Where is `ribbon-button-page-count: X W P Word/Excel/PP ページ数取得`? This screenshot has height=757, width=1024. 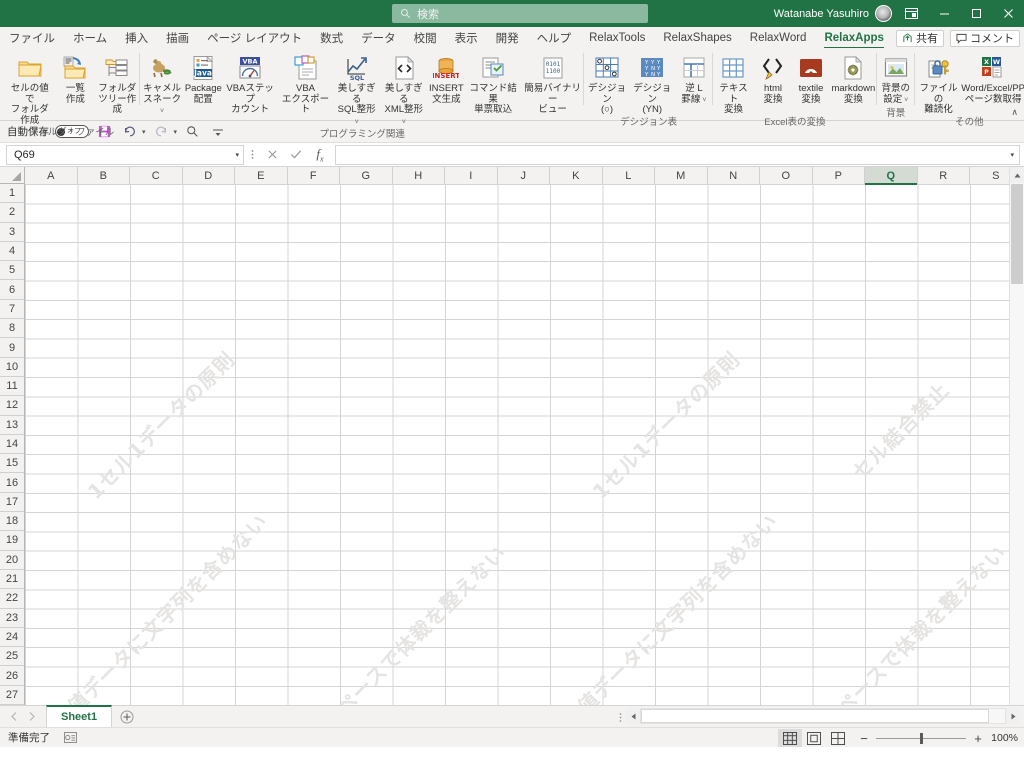
ribbon-button-page-count: X W P Word/Excel/PP ページ数取得 is located at coordinates (992, 78).